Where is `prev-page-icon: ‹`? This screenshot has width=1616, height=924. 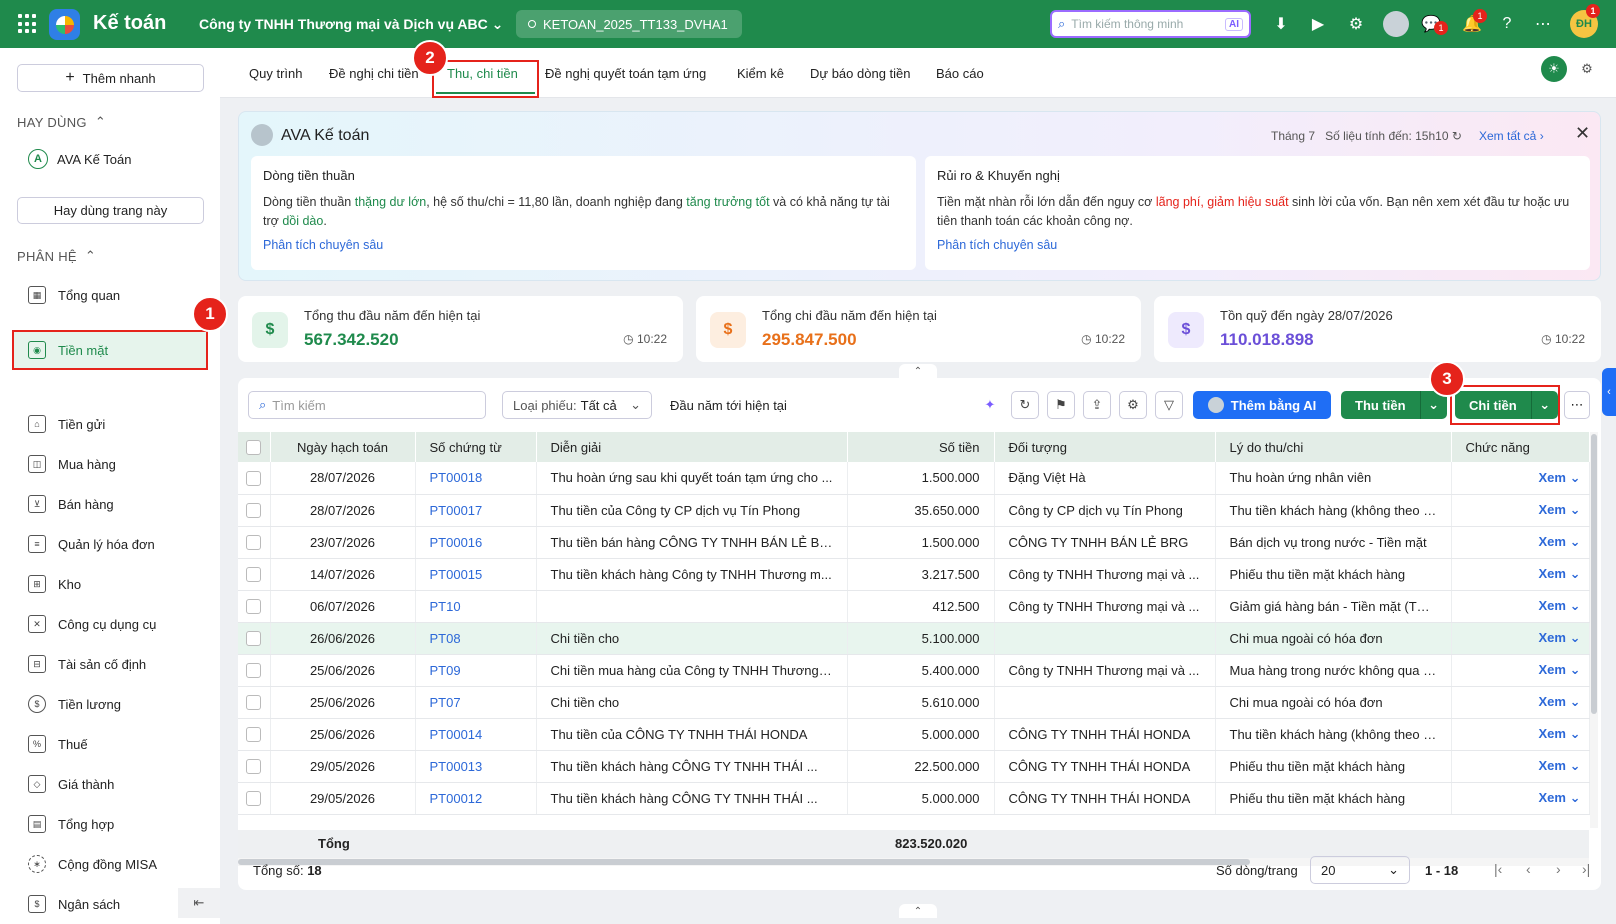 prev-page-icon: ‹ is located at coordinates (1528, 869).